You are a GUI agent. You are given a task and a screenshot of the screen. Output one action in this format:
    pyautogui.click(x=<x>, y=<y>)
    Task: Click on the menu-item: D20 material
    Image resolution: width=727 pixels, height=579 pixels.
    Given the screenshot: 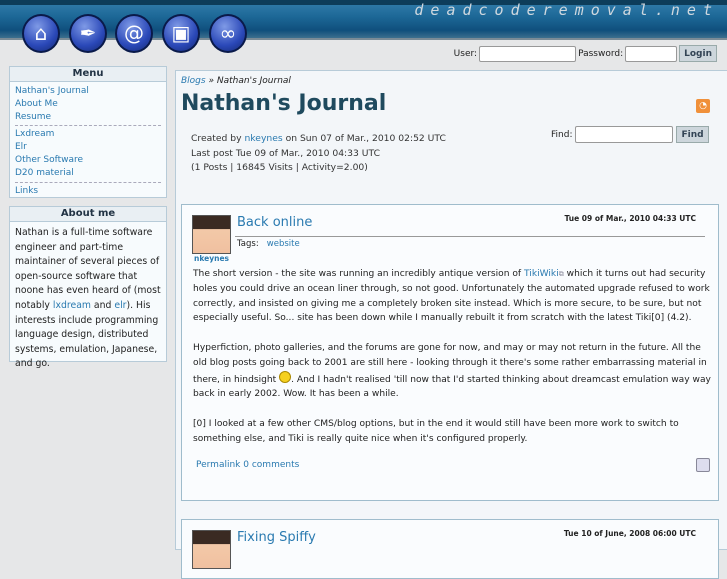 What is the action you would take?
    pyautogui.click(x=88, y=173)
    